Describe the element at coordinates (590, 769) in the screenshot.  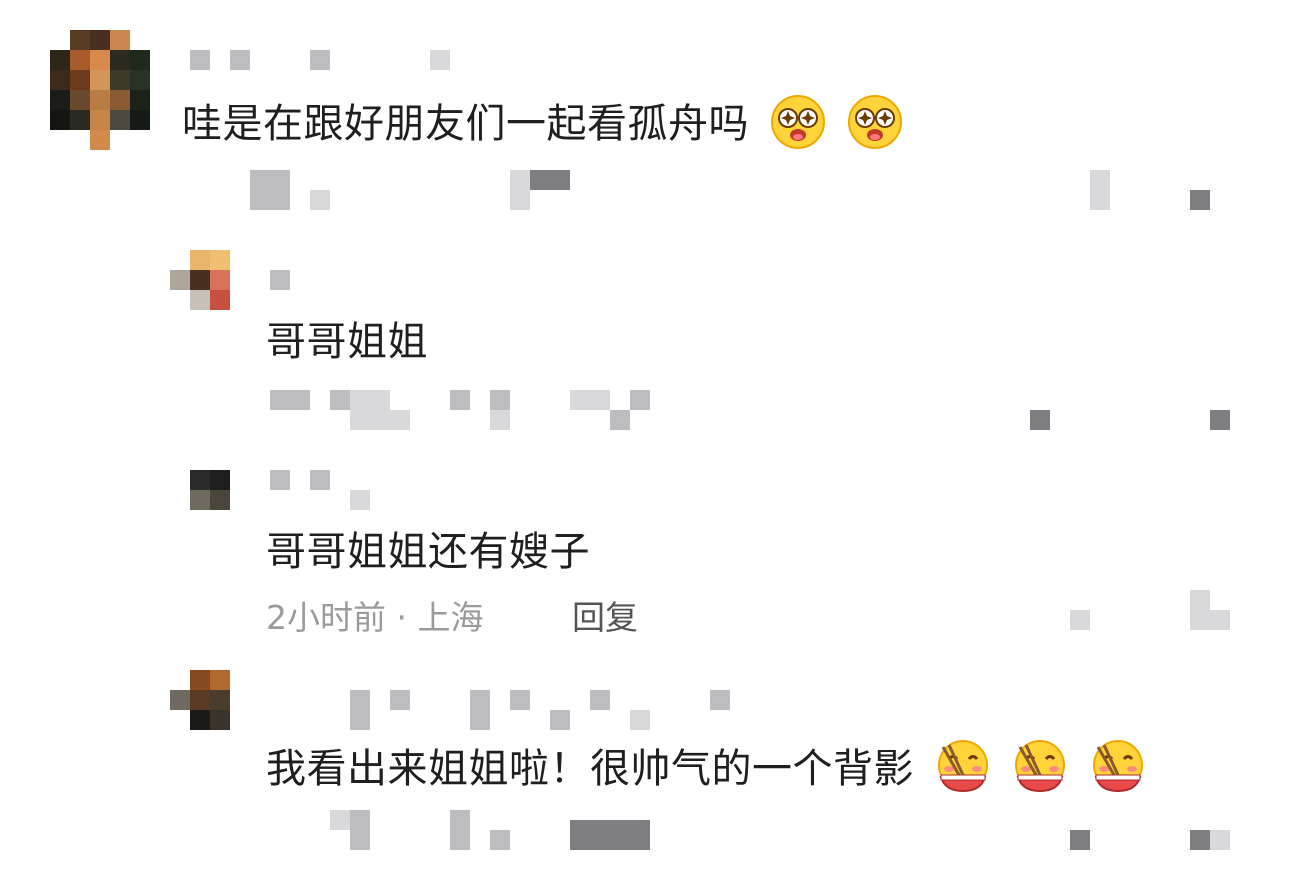
I see `comment-body: 我看出来姐姐啦！很帅气的一个背影` at that location.